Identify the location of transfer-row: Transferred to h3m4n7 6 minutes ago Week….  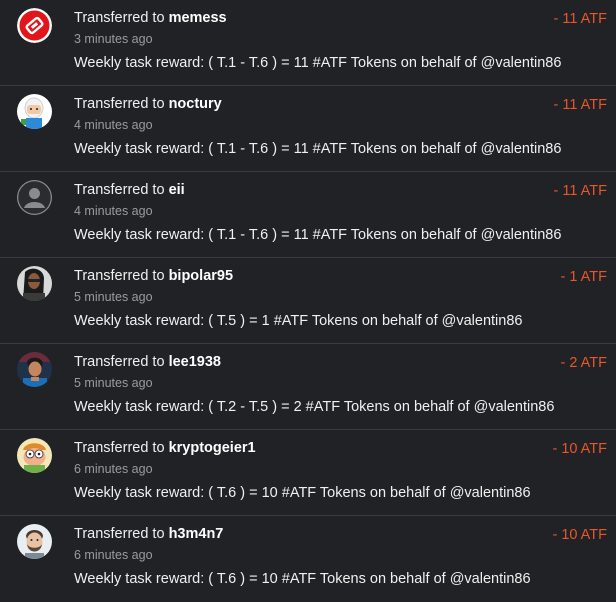
(308, 559).